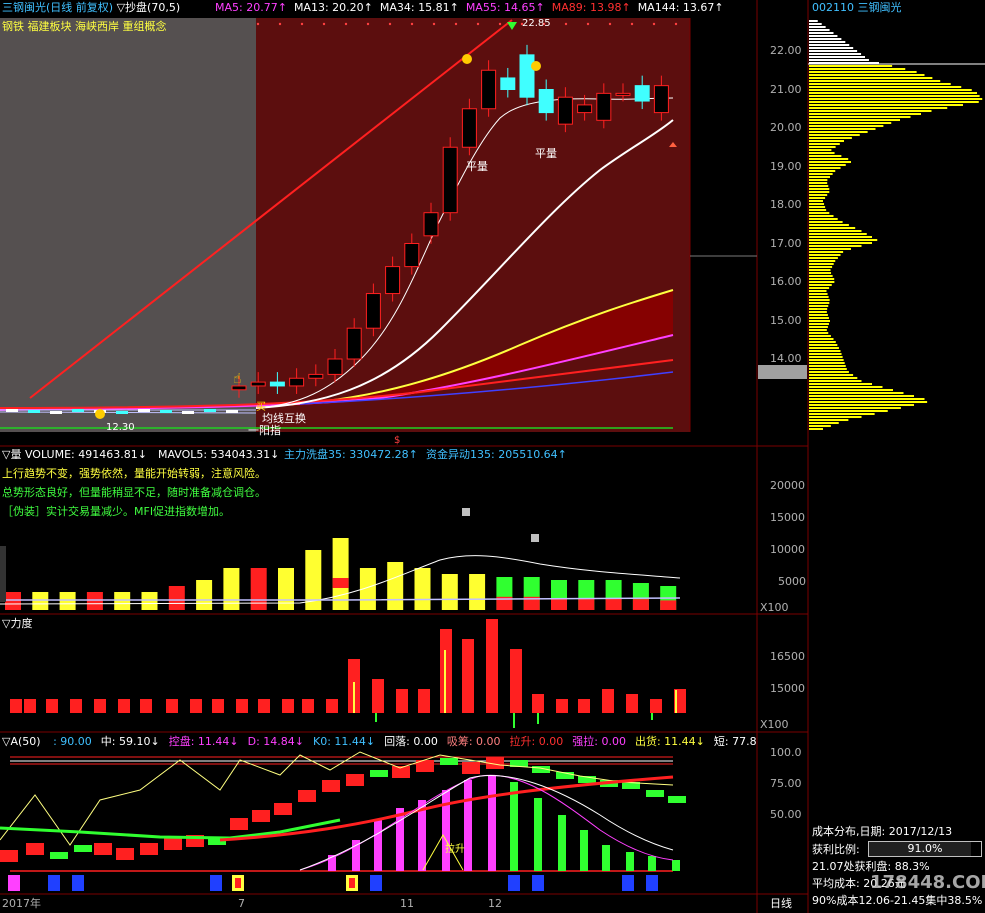 The width and height of the screenshot is (985, 913). I want to click on header-row: 三钢闽光(日线 前复权) ▽抄盘(70,5), so click(91, 7).